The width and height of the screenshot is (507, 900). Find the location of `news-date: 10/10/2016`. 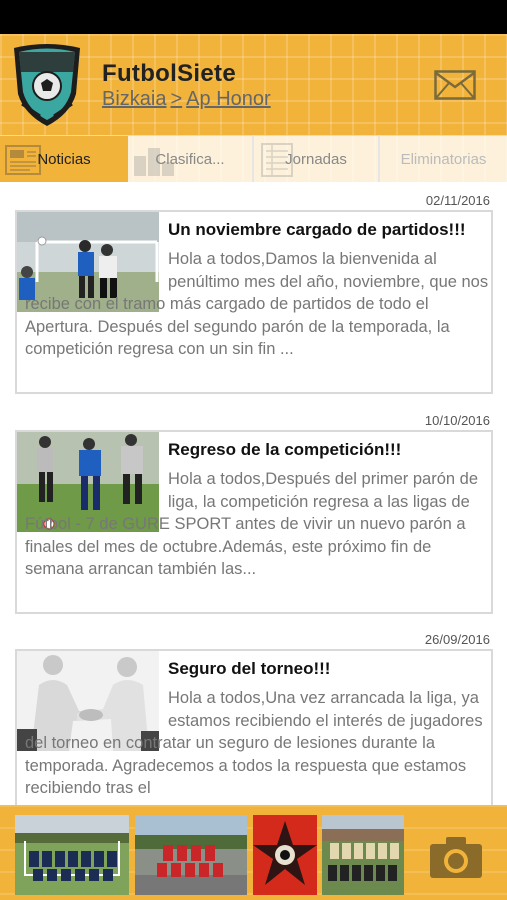

news-date: 10/10/2016 is located at coordinates (457, 420).